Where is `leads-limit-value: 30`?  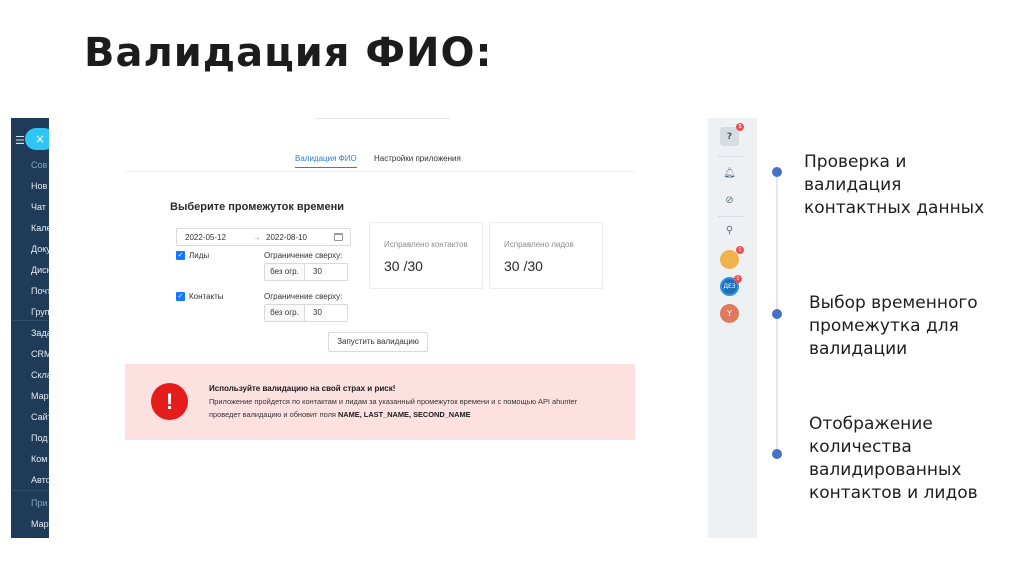 leads-limit-value: 30 is located at coordinates (317, 271).